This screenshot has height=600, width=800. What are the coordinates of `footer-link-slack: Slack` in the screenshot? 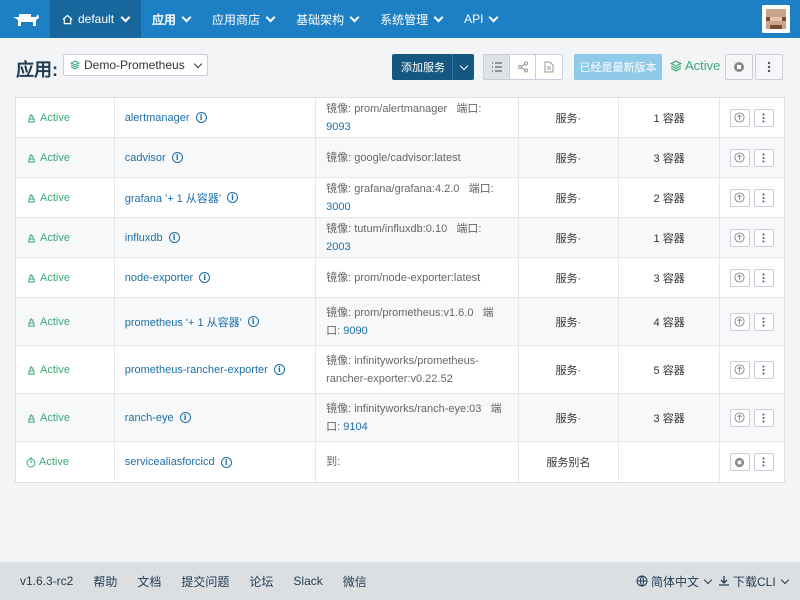 It's located at (307, 581).